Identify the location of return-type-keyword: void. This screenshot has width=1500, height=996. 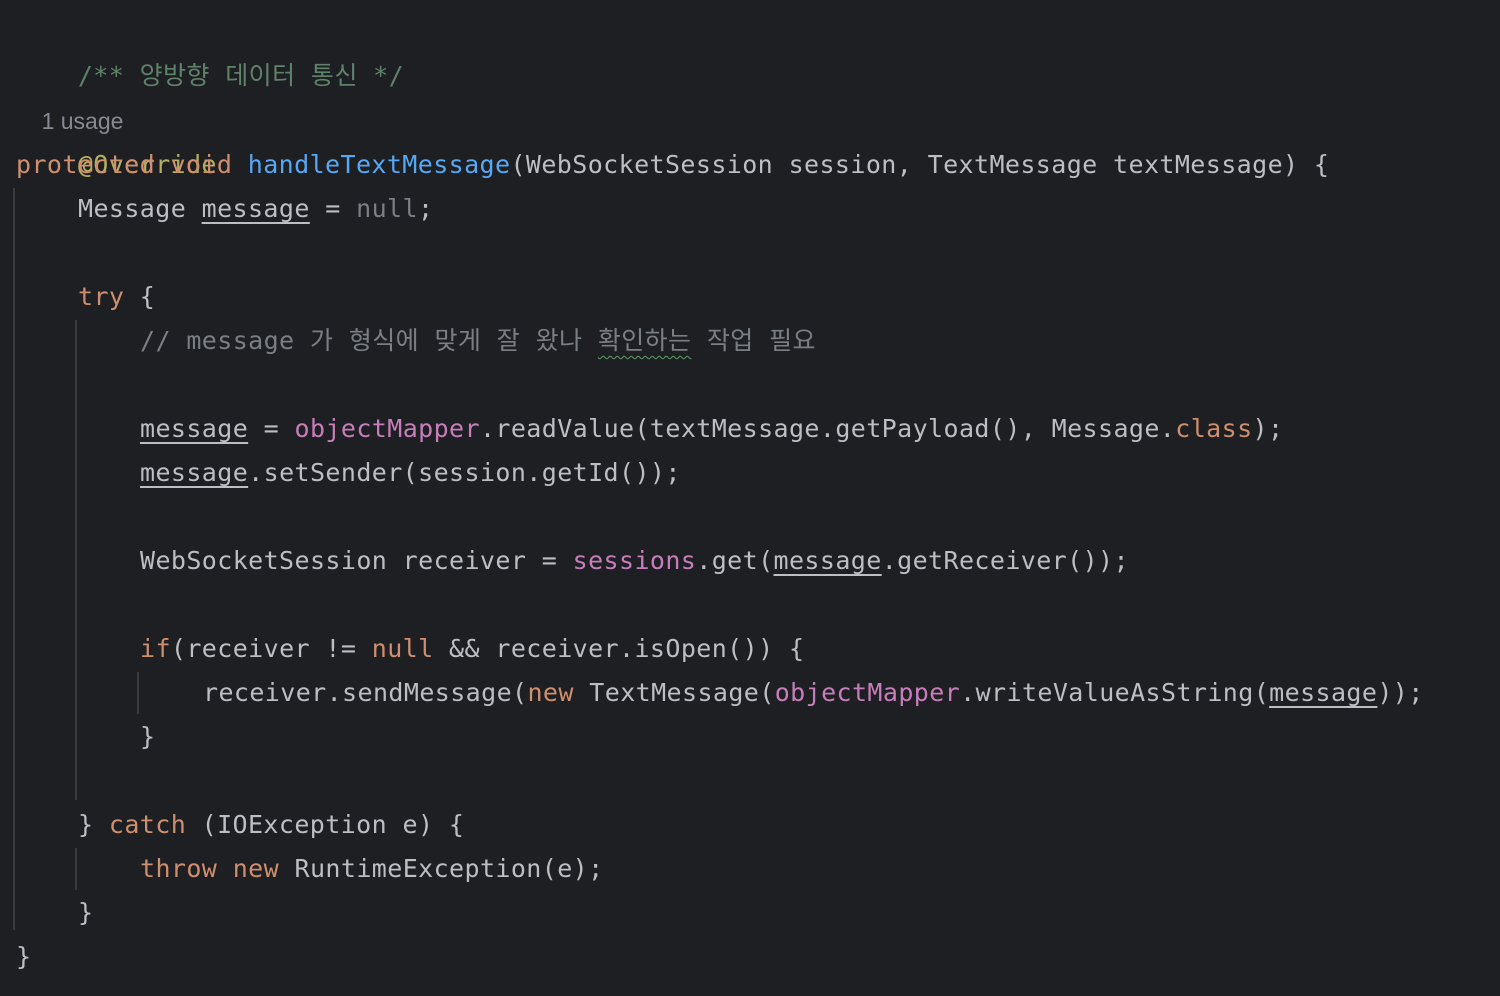
(201, 164).